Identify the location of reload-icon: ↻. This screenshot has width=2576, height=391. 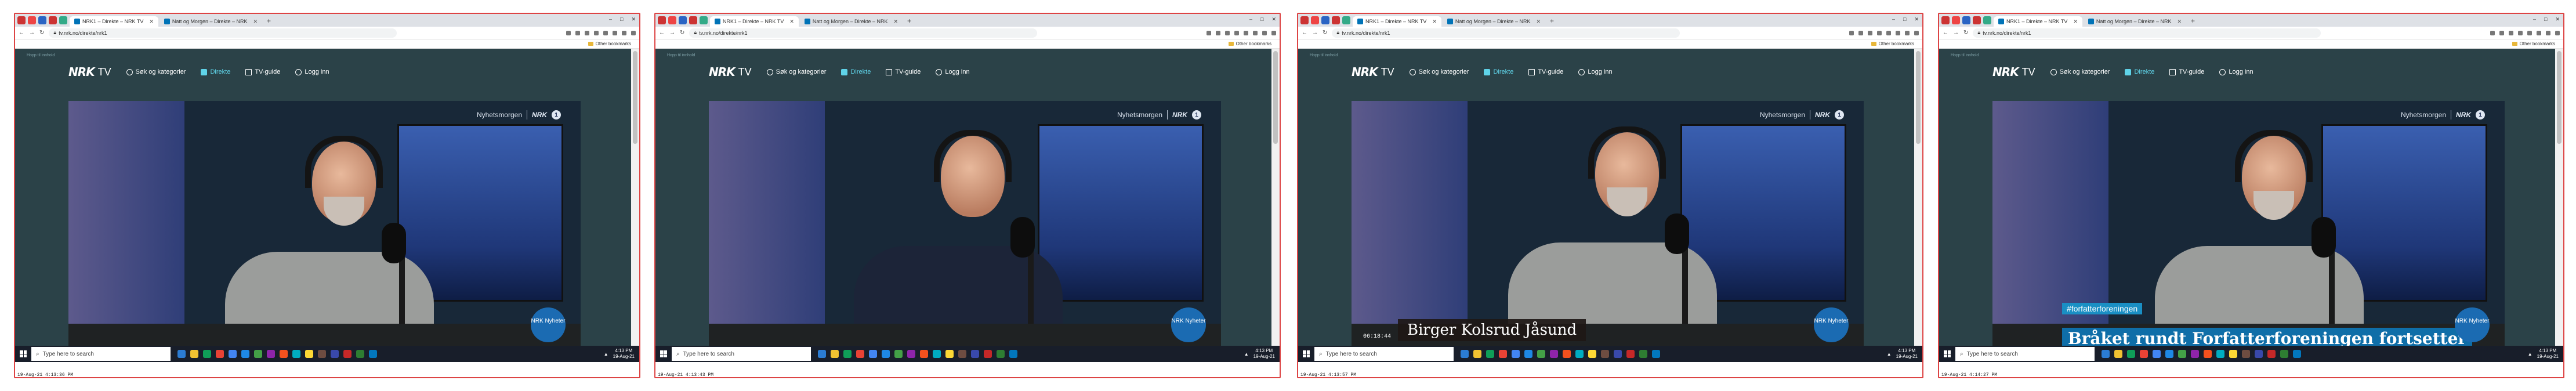
(682, 33).